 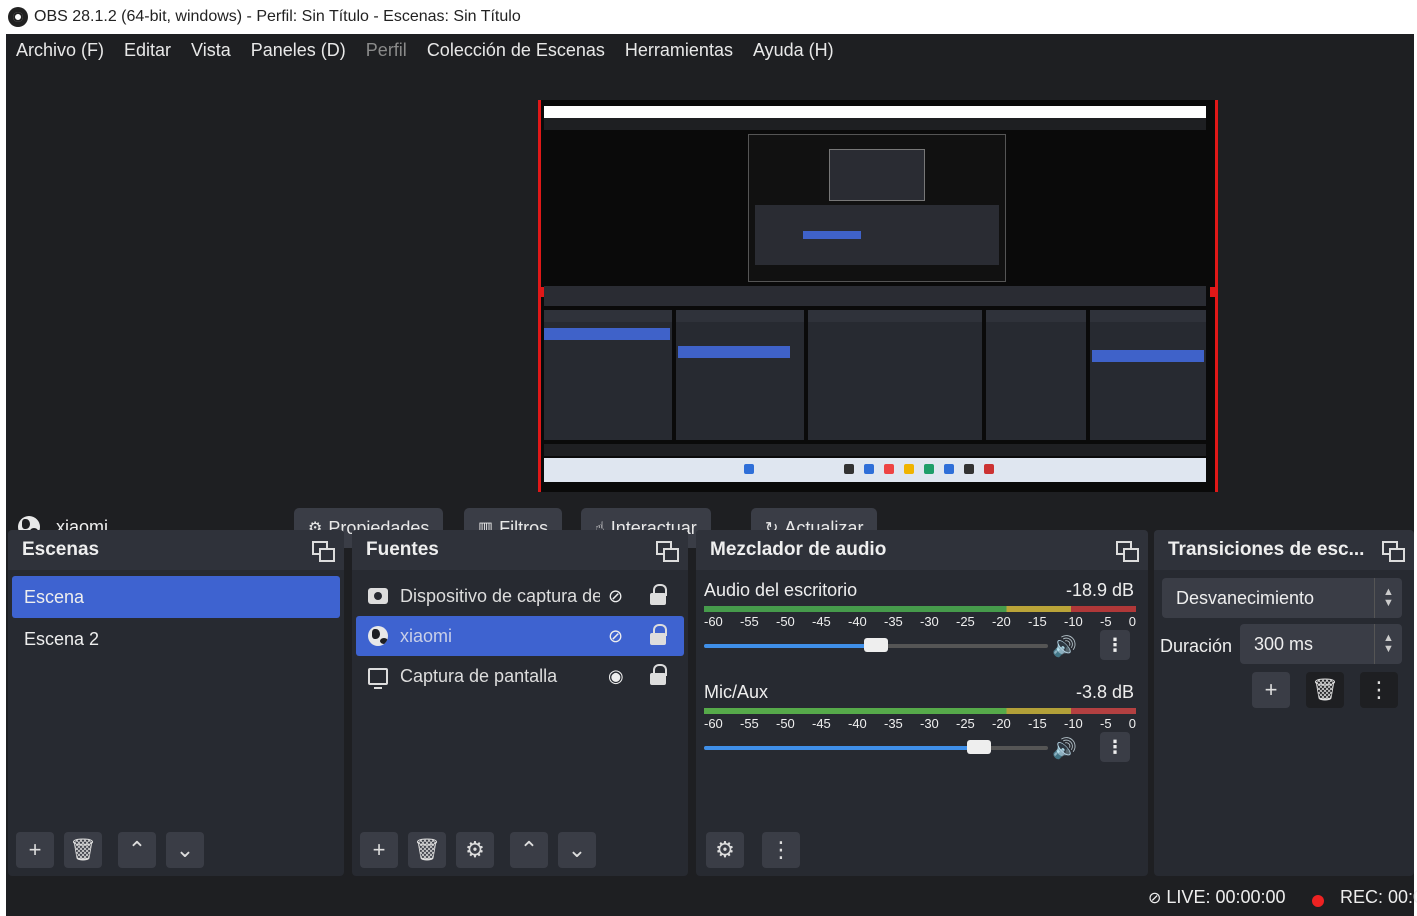 I want to click on scenes-dock: Escenas Escena Escena 2 + 🗑 ⌃ ⌄, so click(x=176, y=703).